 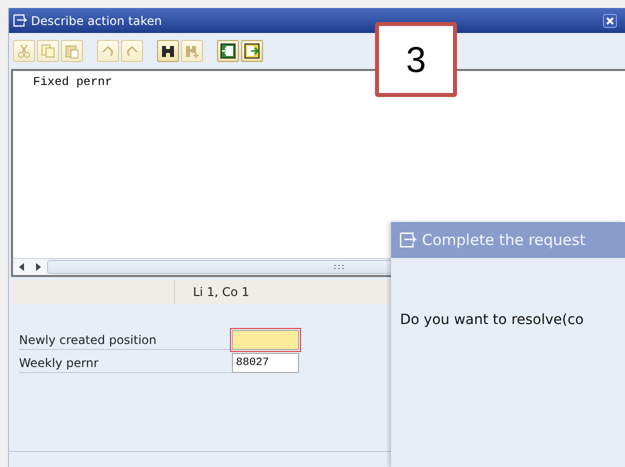 I want to click on copy-icon, so click(x=48, y=51).